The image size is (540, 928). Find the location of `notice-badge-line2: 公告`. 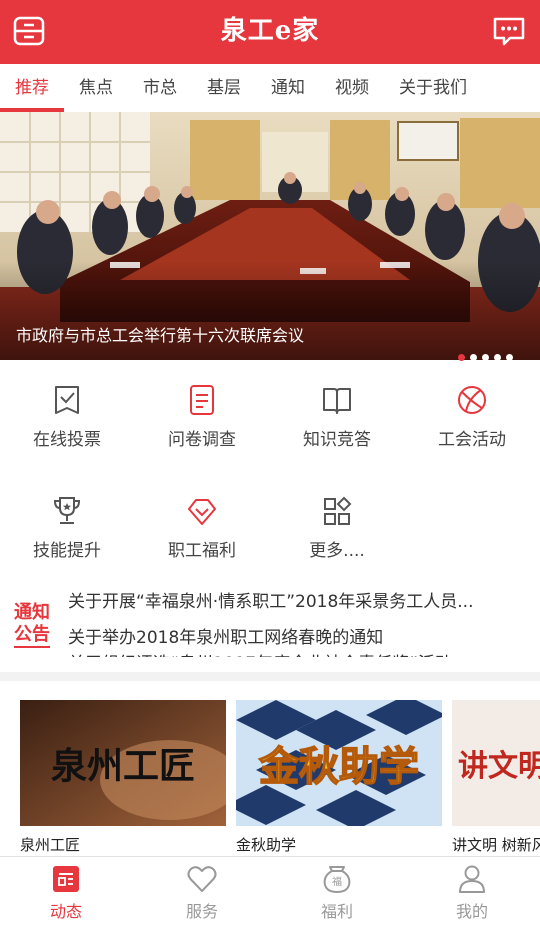

notice-badge-line2: 公告 is located at coordinates (32, 636).